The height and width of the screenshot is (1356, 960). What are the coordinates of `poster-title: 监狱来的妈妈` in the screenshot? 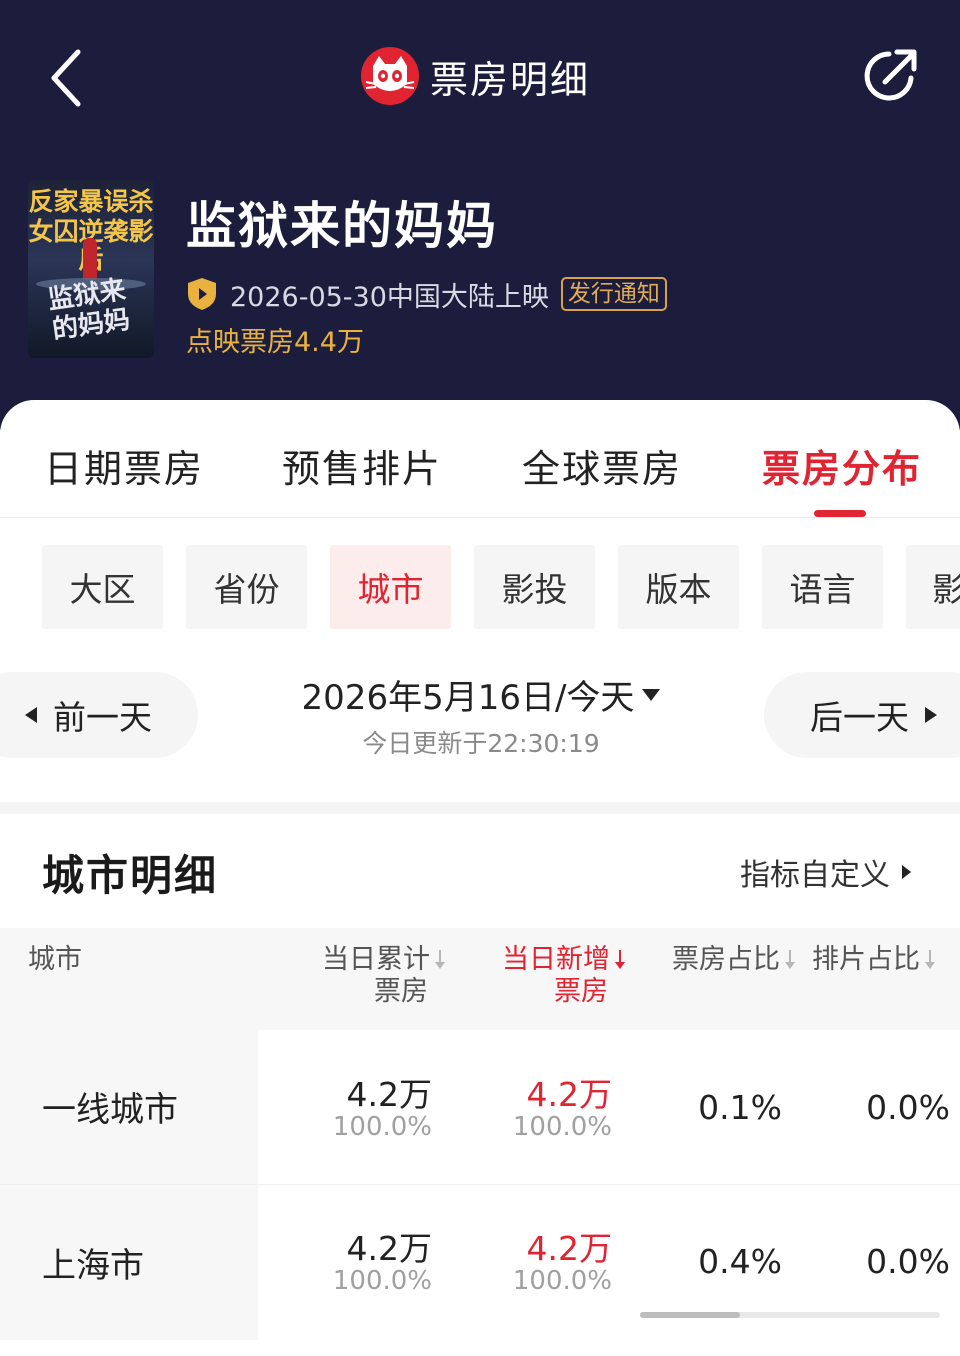 It's located at (89, 310).